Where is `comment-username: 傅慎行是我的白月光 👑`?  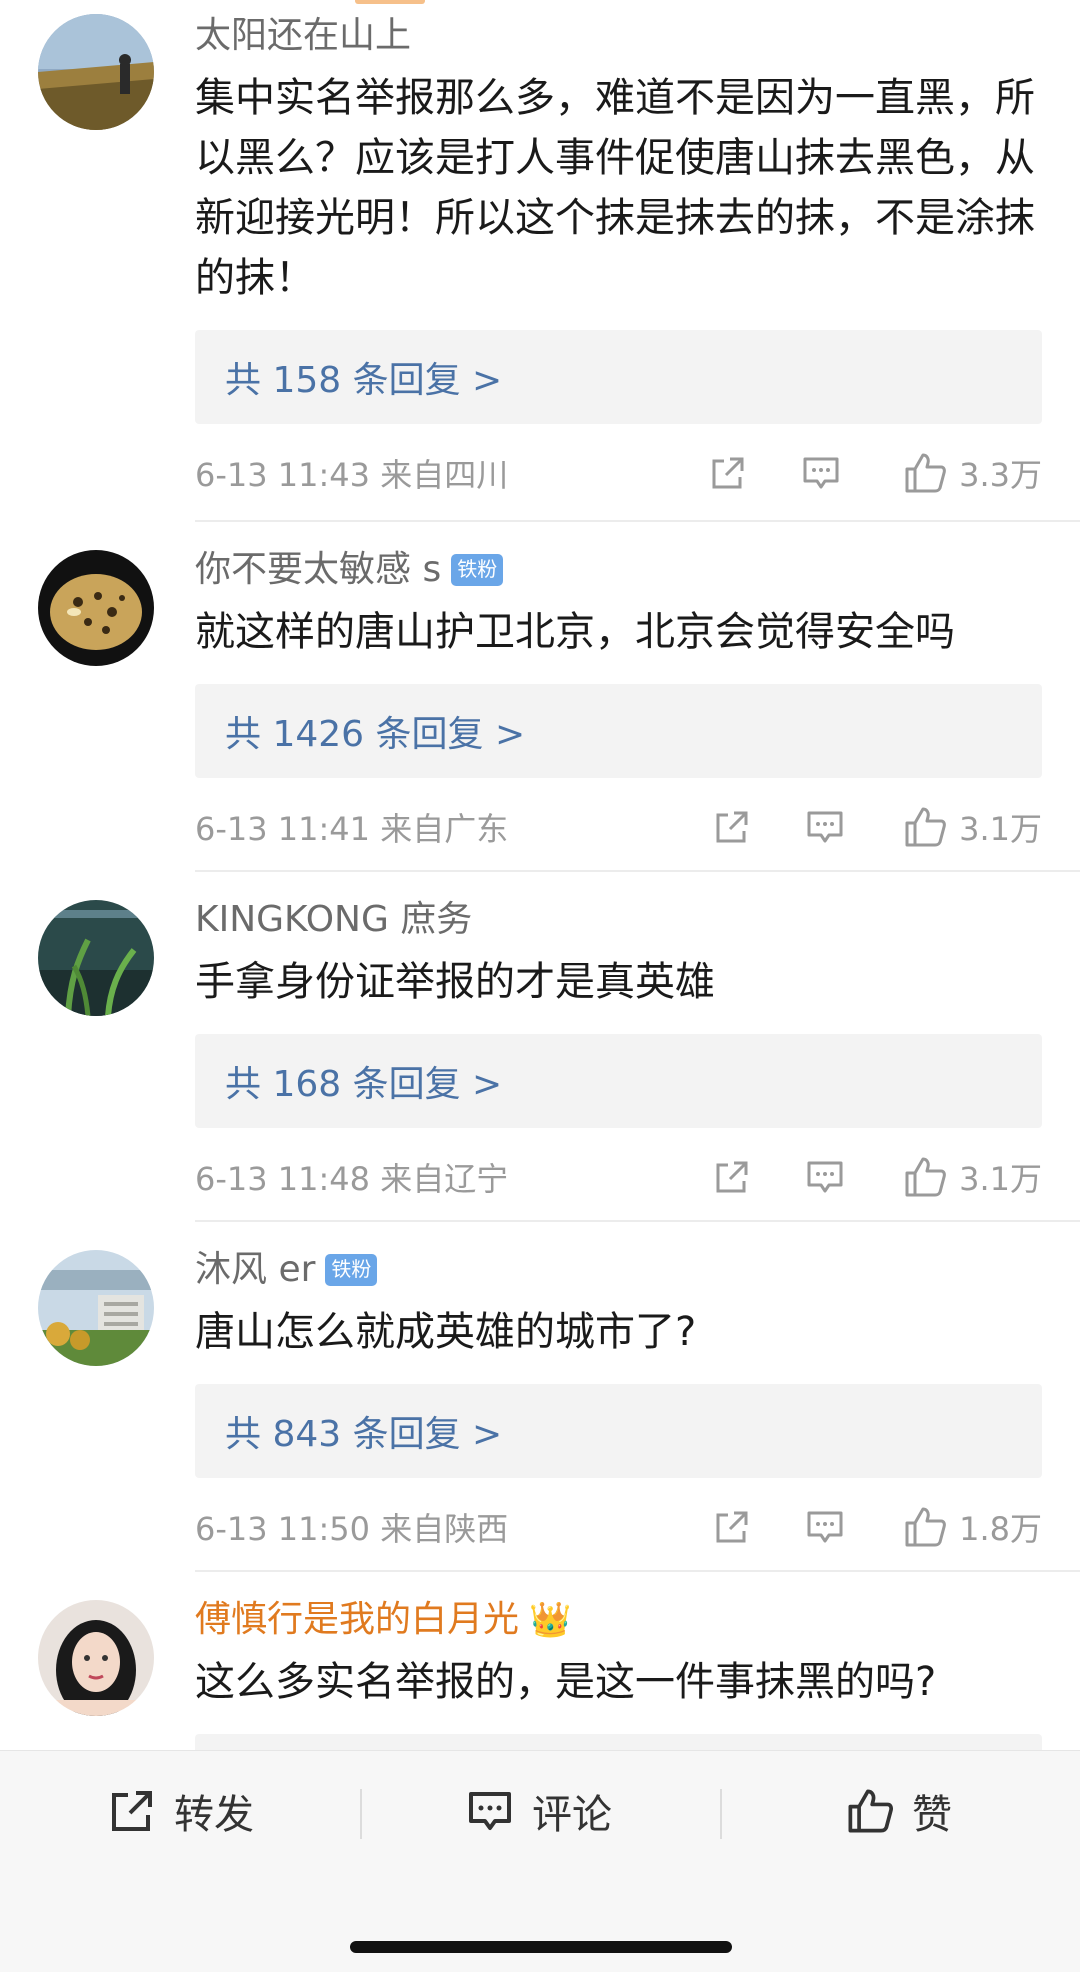
comment-username: 傅慎行是我的白月光 👑 is located at coordinates (618, 1620).